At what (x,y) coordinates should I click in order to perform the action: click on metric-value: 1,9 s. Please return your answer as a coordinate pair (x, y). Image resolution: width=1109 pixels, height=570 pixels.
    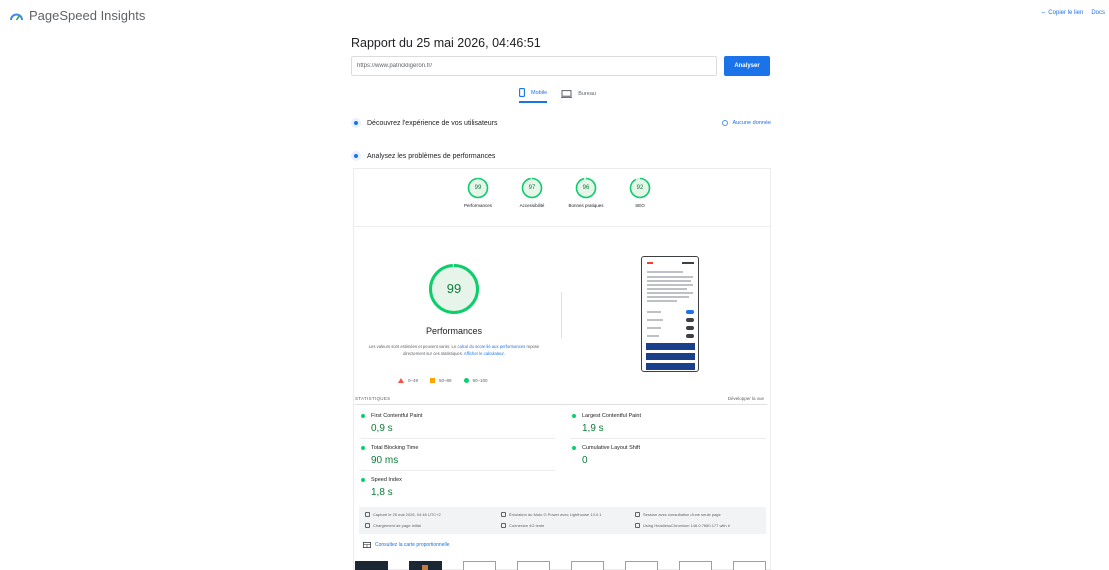
    Looking at the image, I should click on (593, 428).